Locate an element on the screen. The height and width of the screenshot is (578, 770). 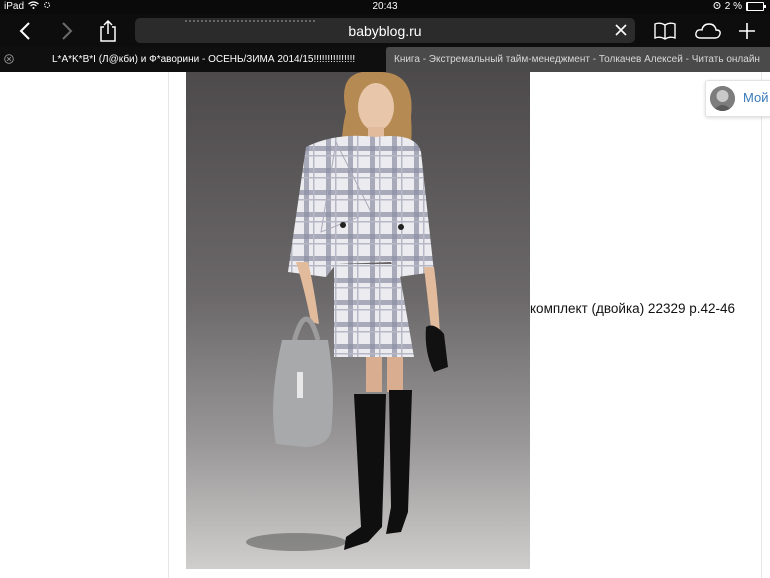
clock: 20:43 is located at coordinates (385, 6).